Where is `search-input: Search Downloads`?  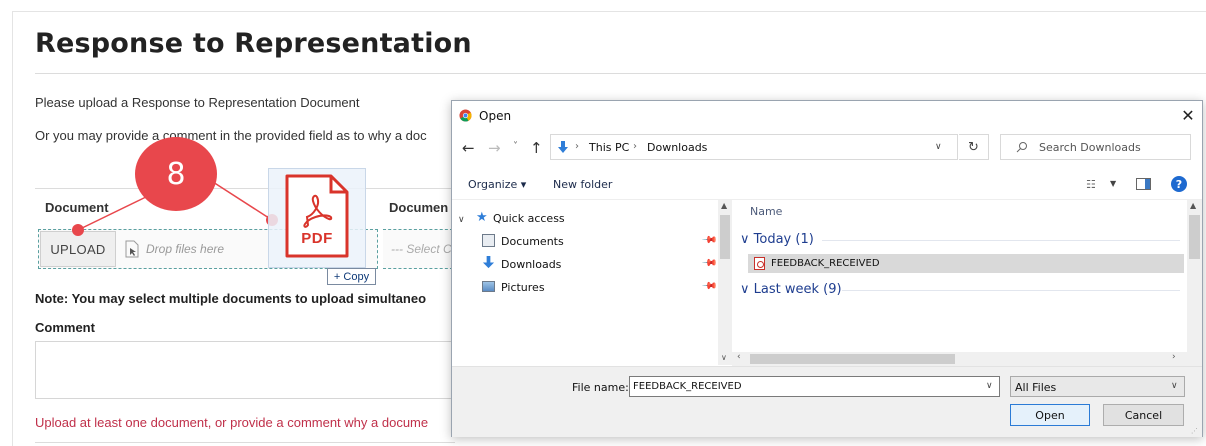 search-input: Search Downloads is located at coordinates (1095, 147).